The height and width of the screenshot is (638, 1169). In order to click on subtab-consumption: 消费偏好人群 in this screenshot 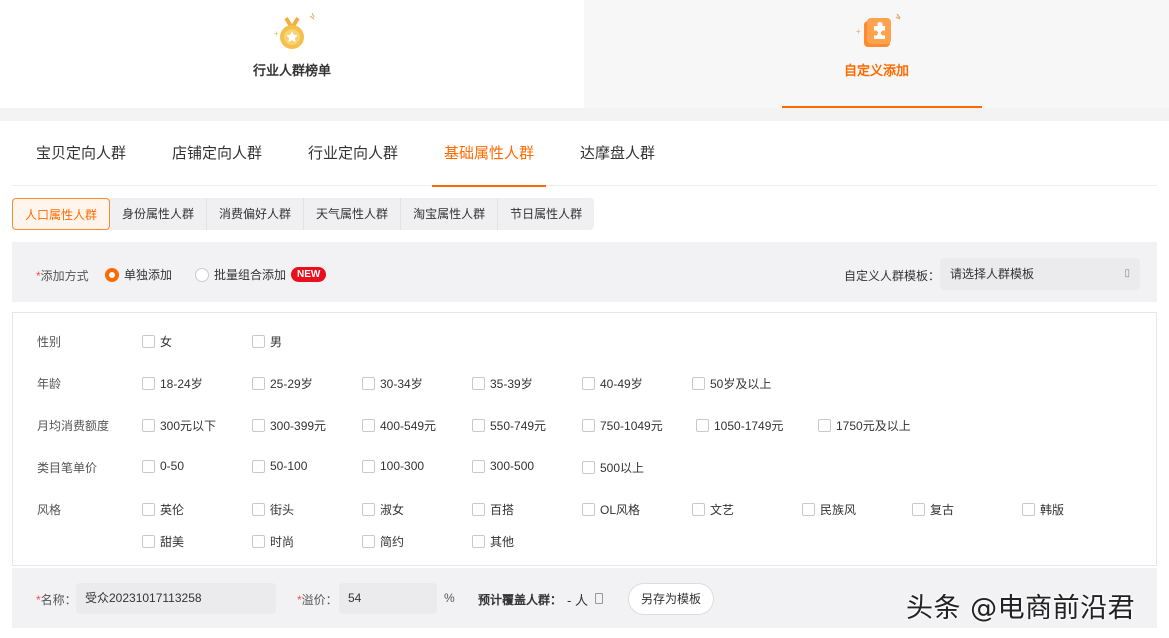, I will do `click(256, 214)`.